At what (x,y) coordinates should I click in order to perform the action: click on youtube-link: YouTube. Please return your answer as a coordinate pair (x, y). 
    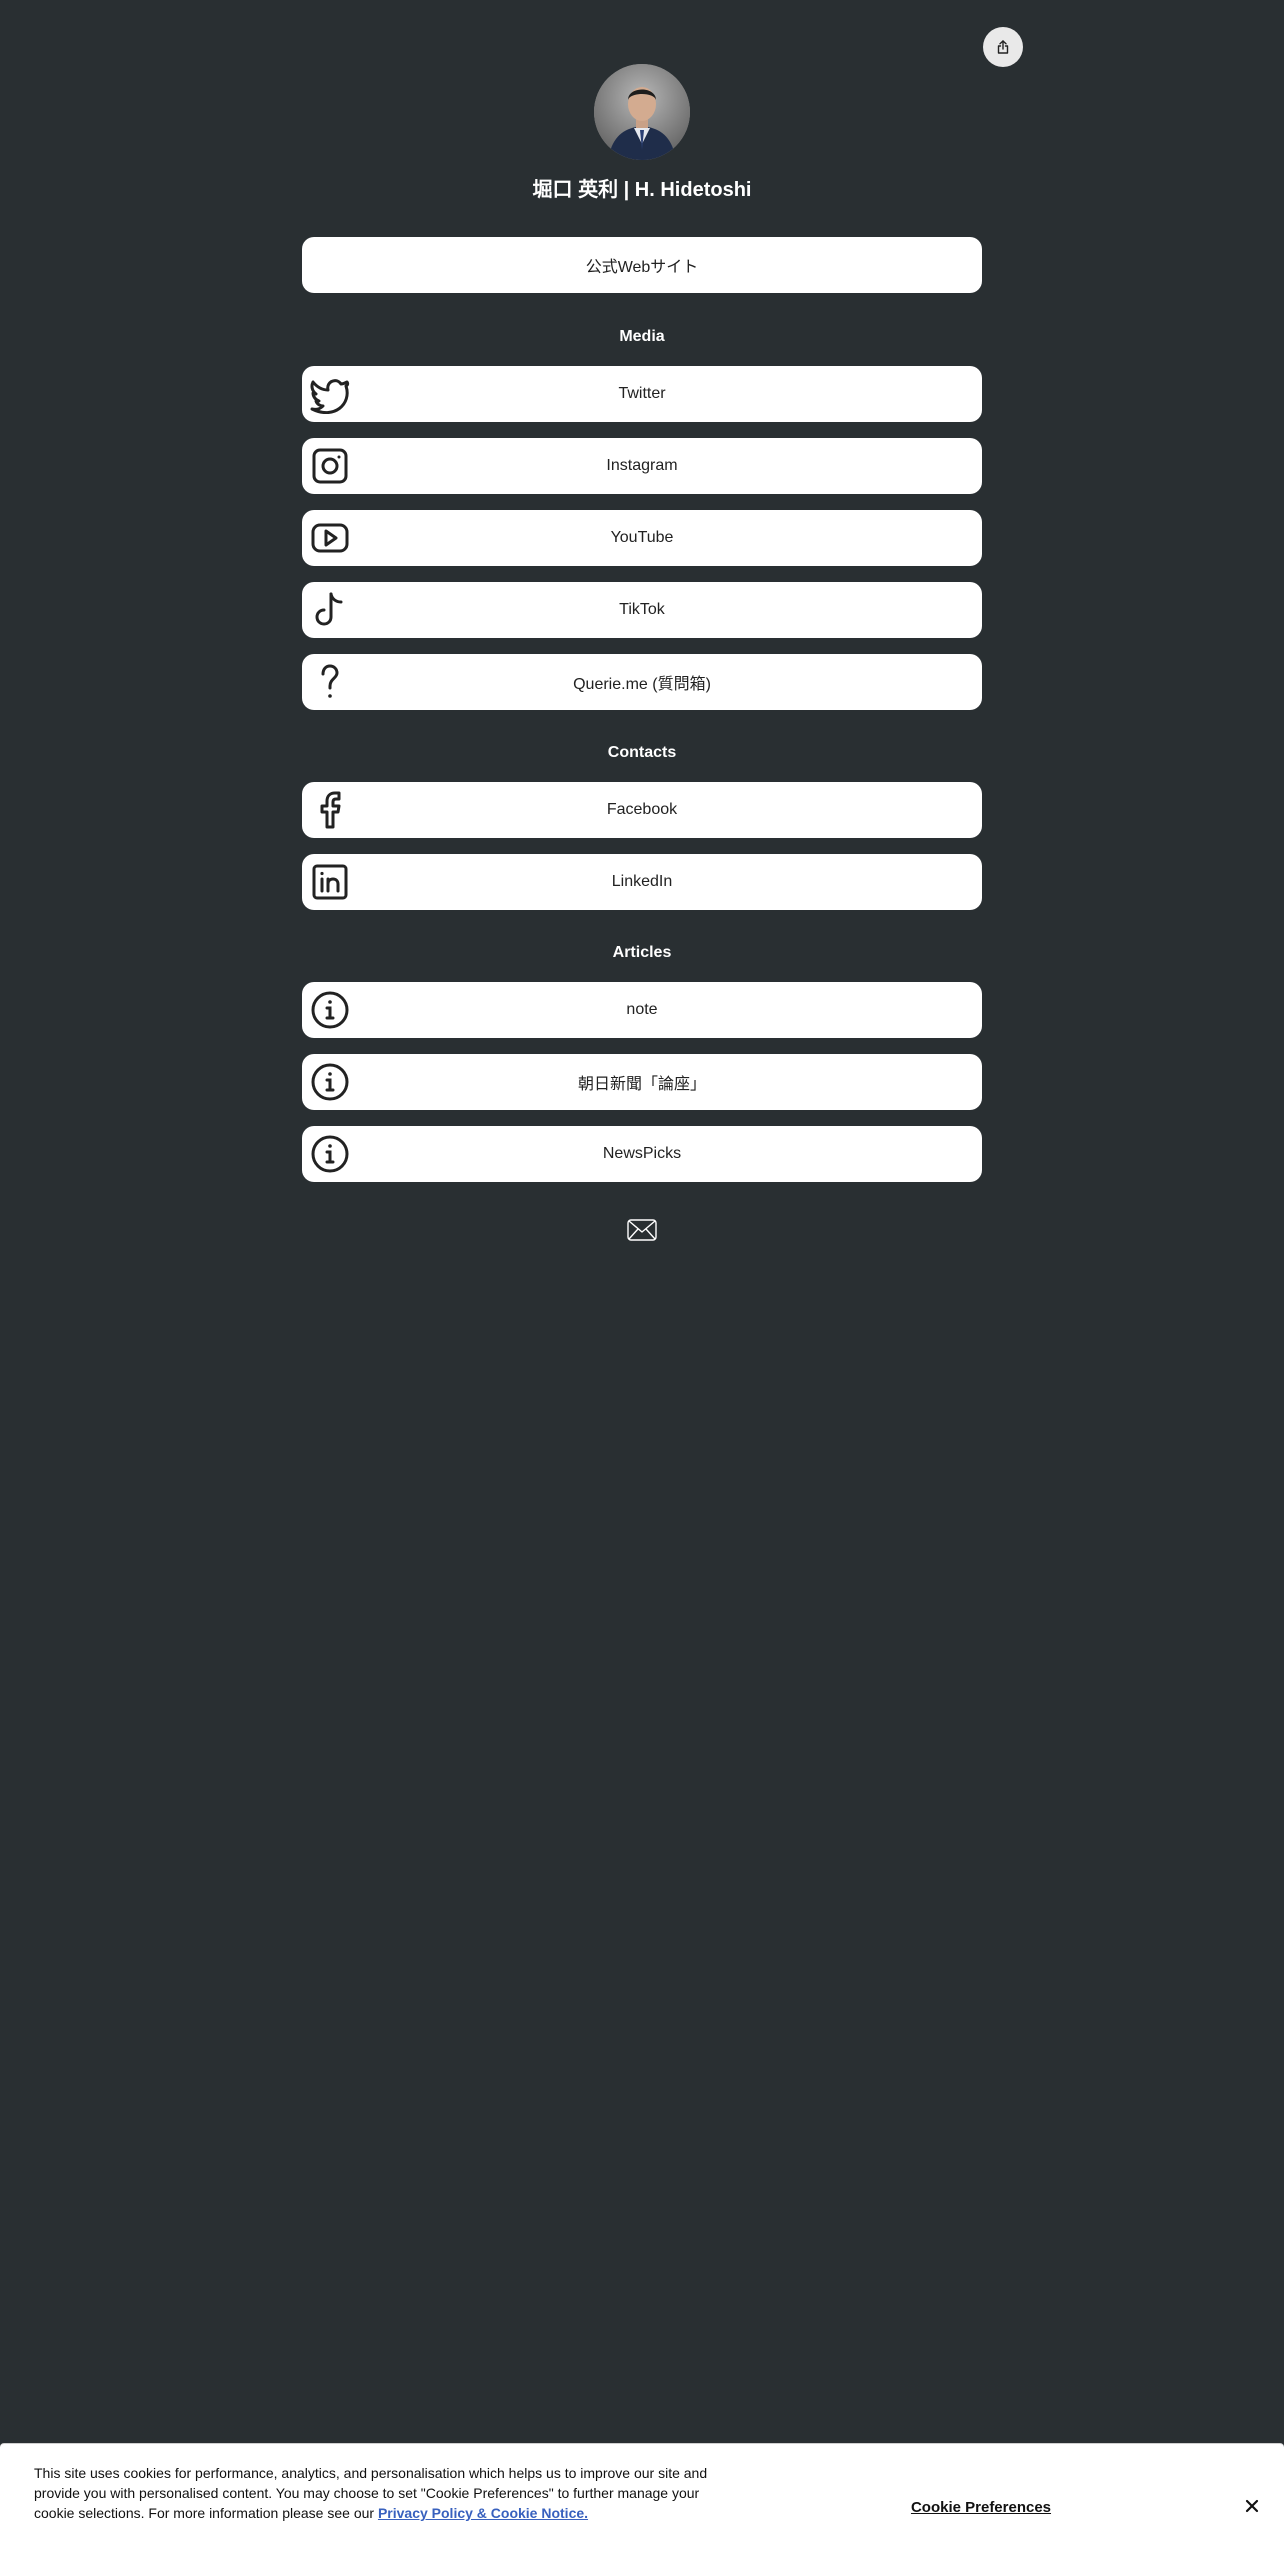
    Looking at the image, I should click on (642, 538).